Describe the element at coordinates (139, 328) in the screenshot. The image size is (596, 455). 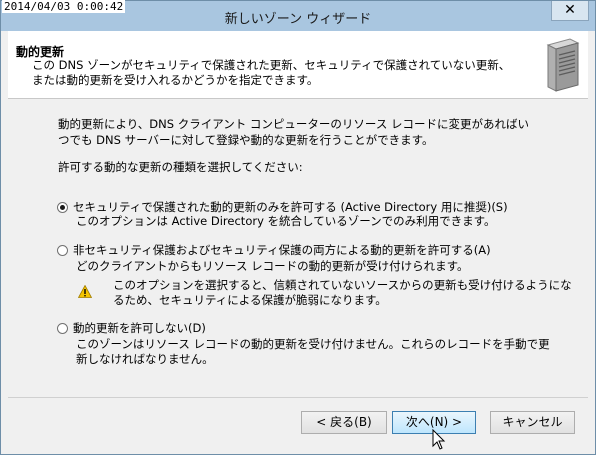
I see `radio-label: 動的更新を許可しない(D)` at that location.